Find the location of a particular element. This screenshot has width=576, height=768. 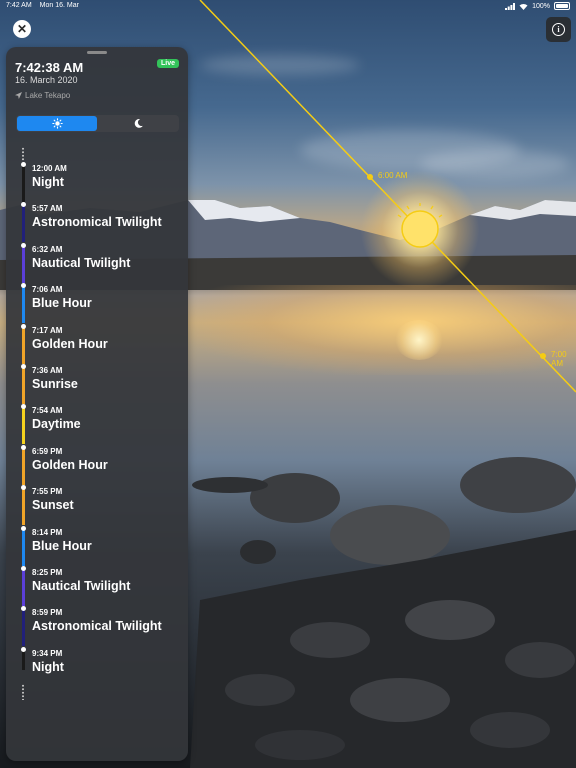

phase-name: Daytime is located at coordinates (56, 424).